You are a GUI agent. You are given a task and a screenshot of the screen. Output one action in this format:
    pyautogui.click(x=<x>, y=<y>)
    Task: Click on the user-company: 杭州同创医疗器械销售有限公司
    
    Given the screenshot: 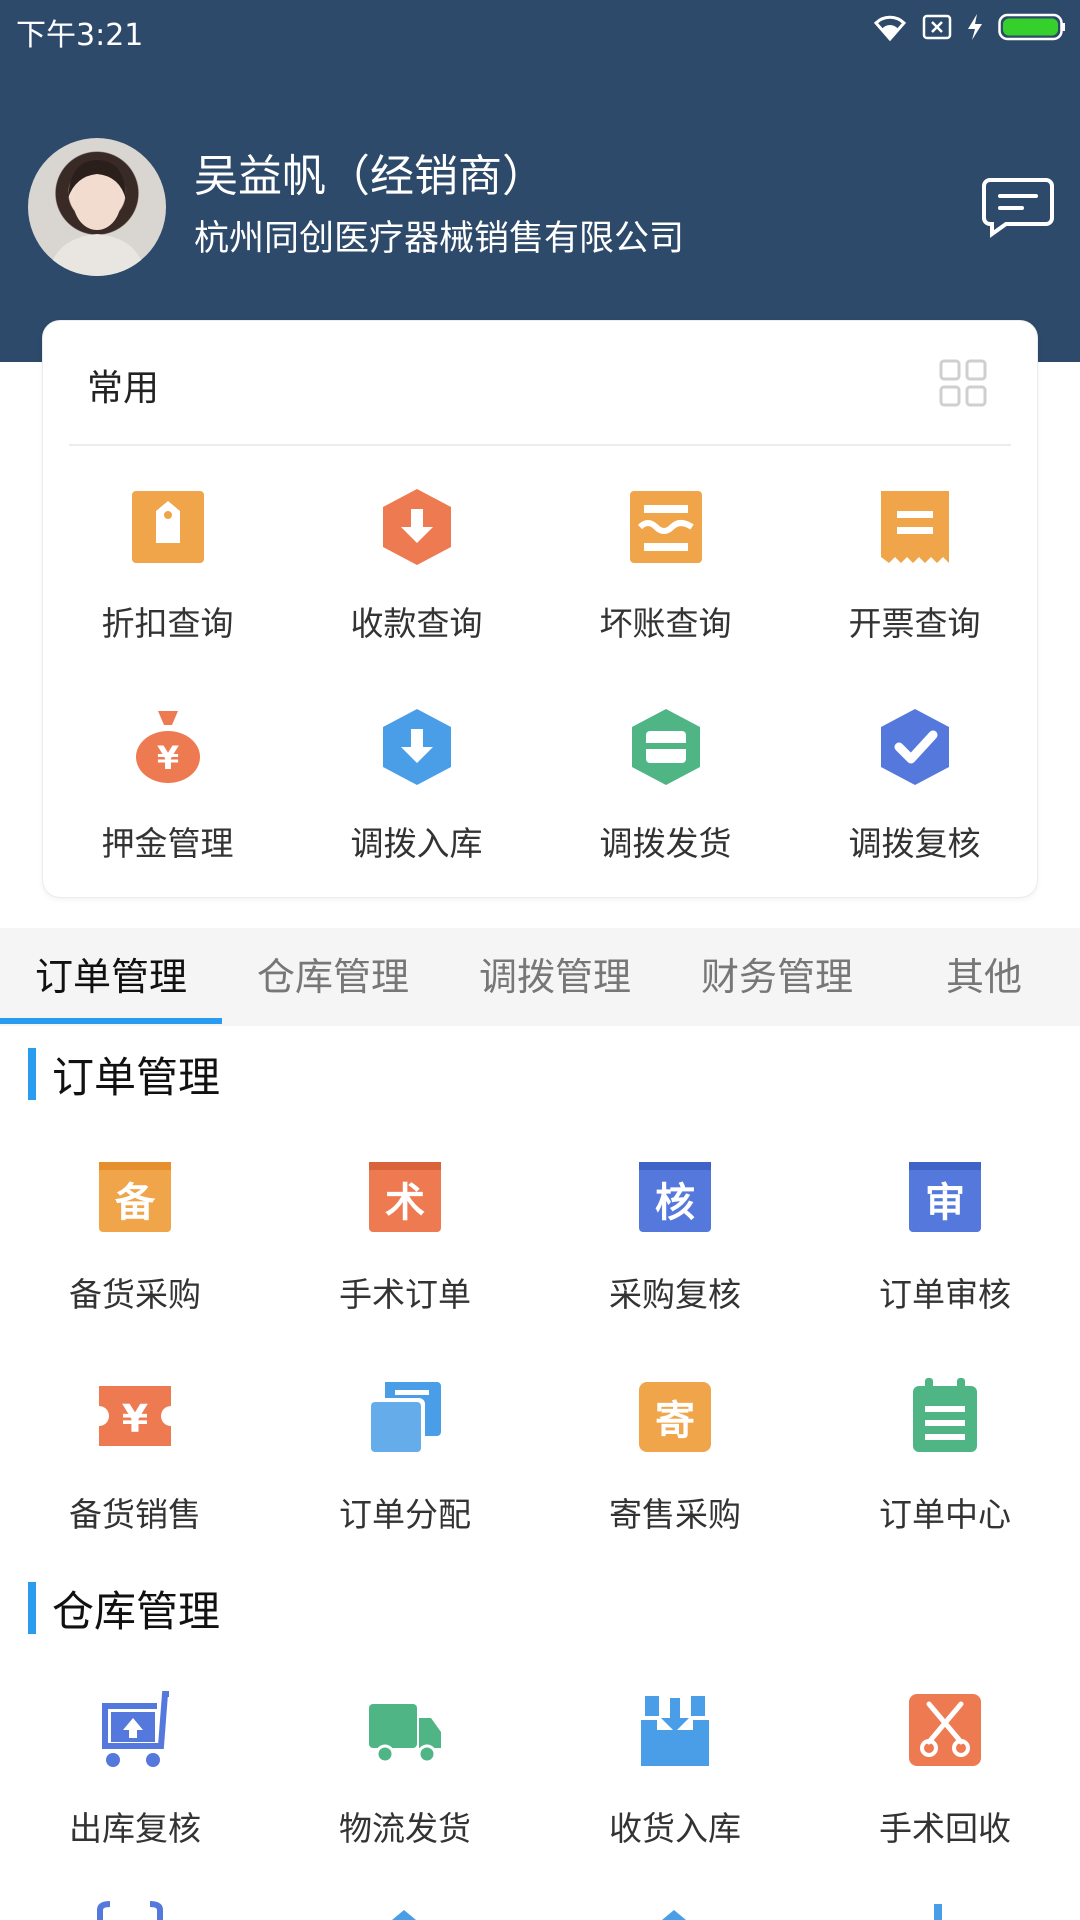 What is the action you would take?
    pyautogui.click(x=439, y=239)
    